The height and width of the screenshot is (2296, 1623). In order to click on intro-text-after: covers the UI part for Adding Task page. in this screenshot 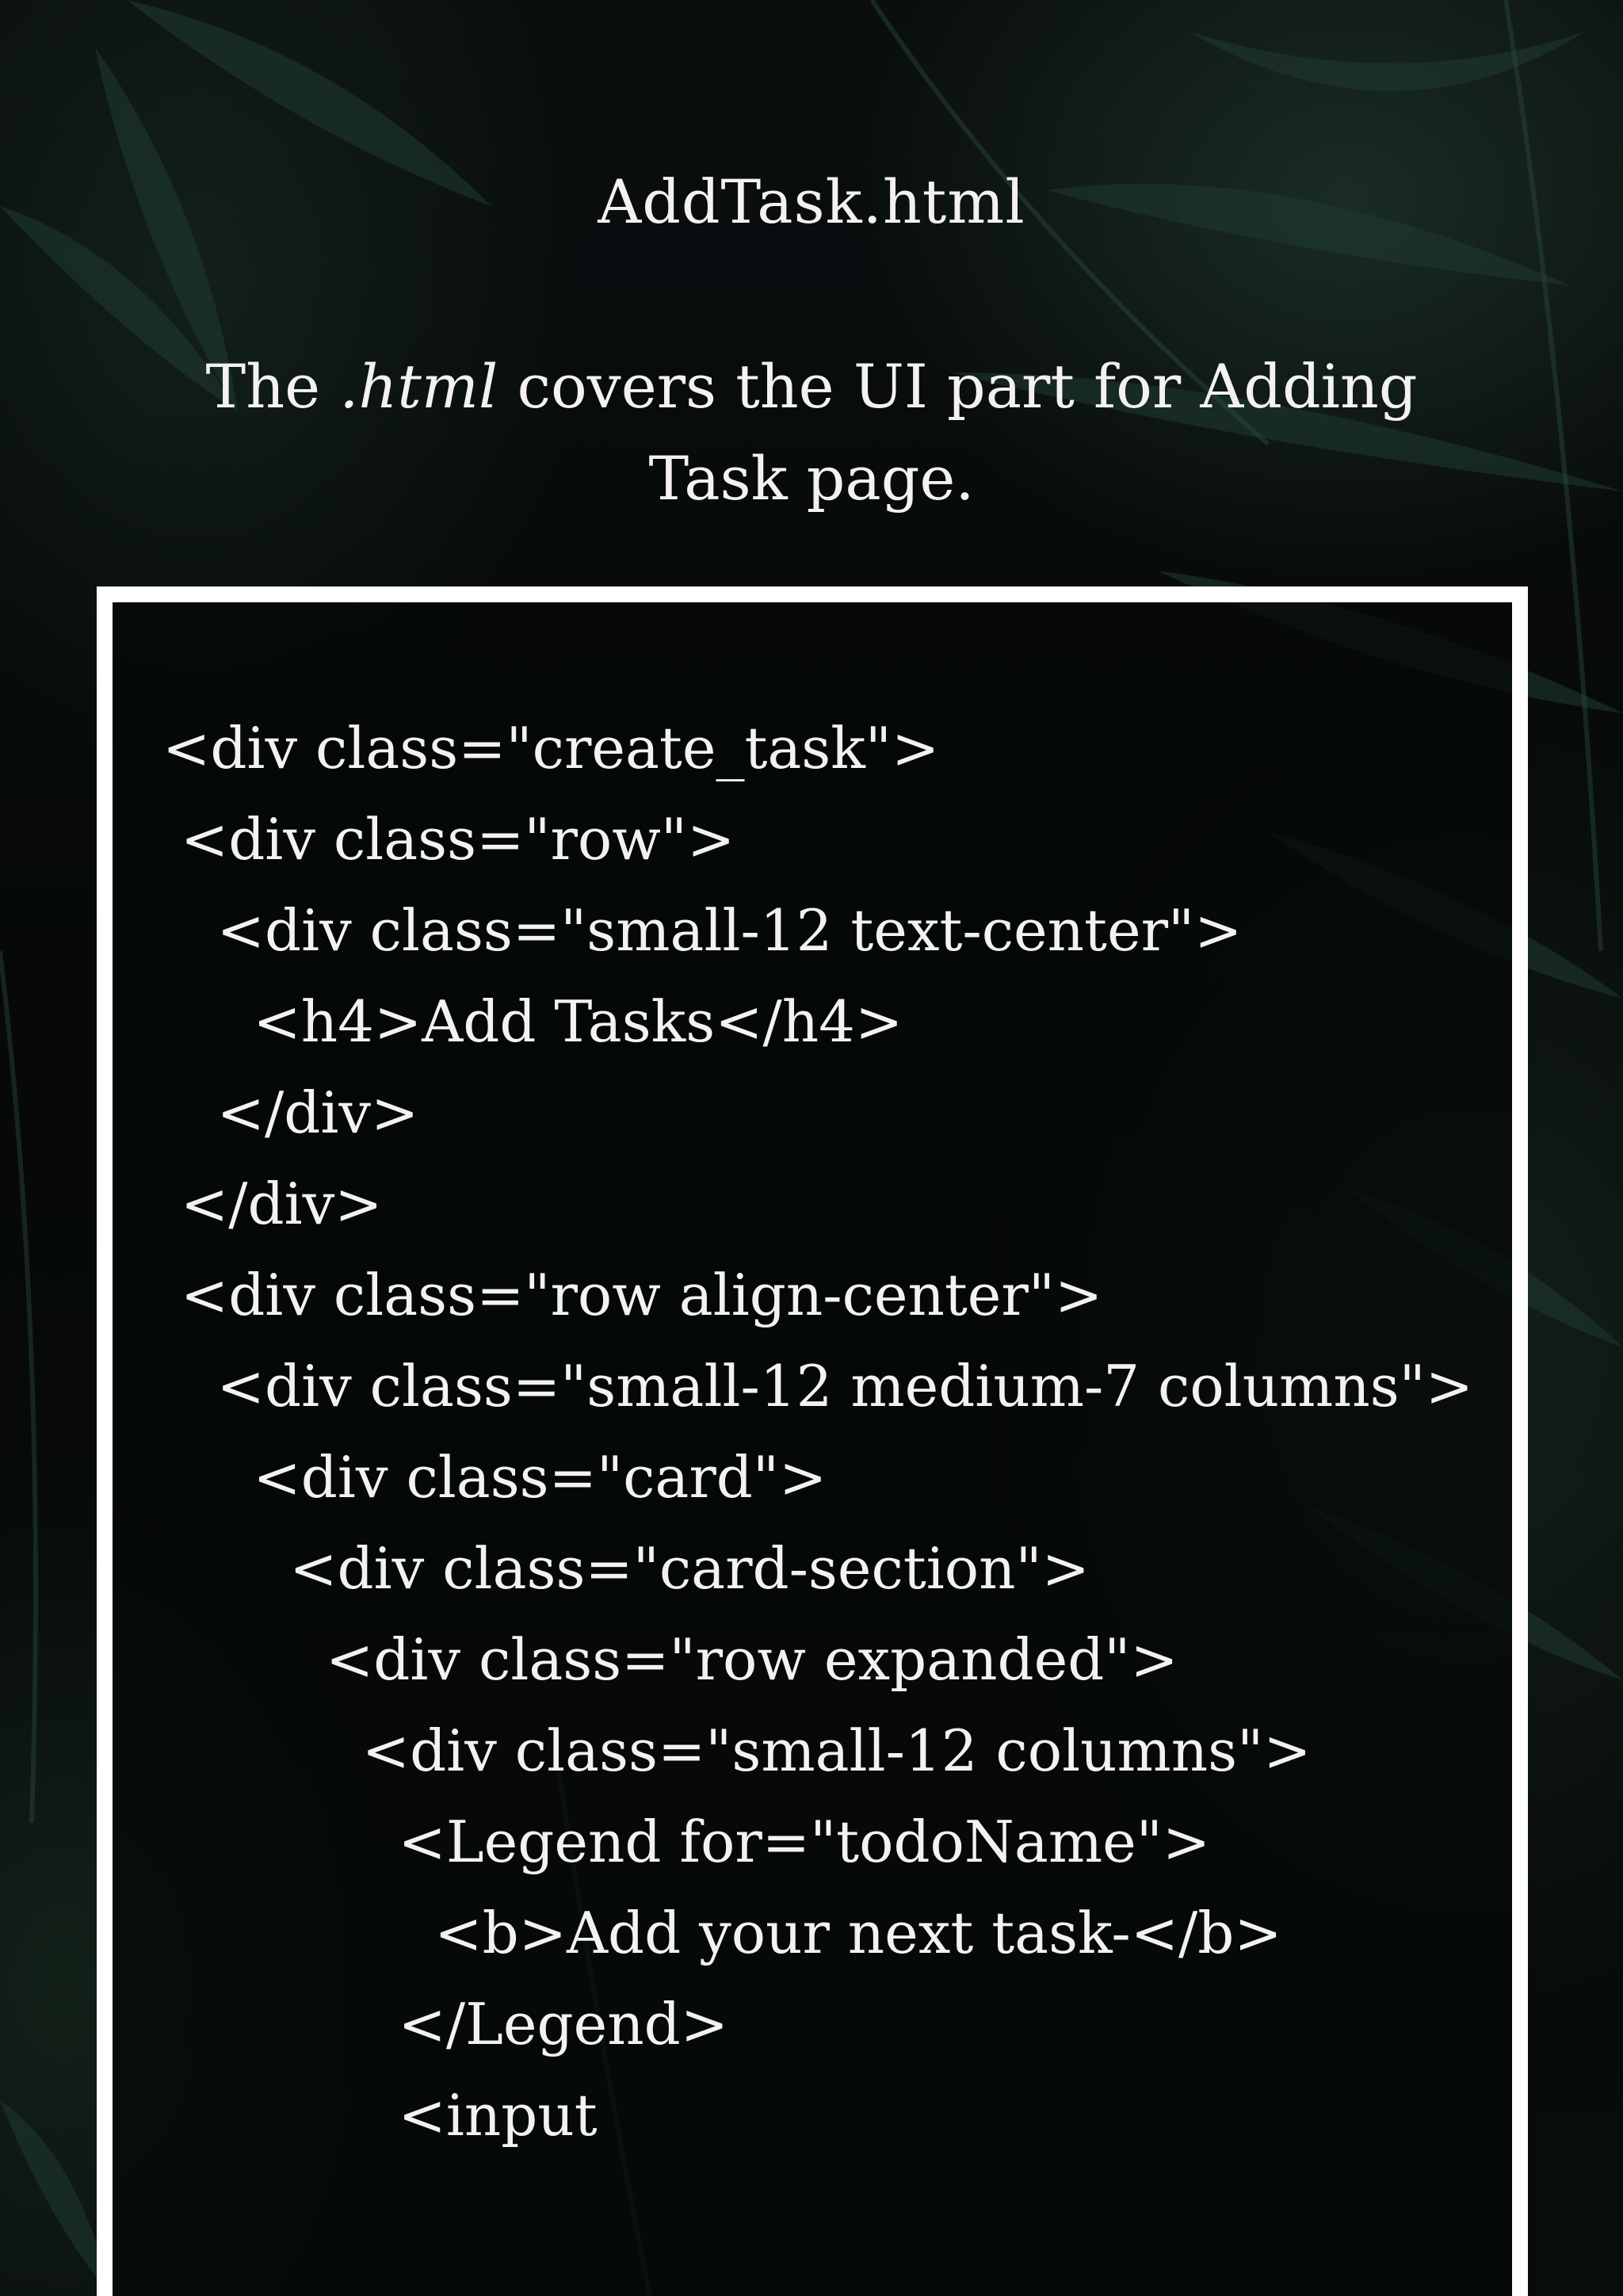, I will do `click(958, 432)`.